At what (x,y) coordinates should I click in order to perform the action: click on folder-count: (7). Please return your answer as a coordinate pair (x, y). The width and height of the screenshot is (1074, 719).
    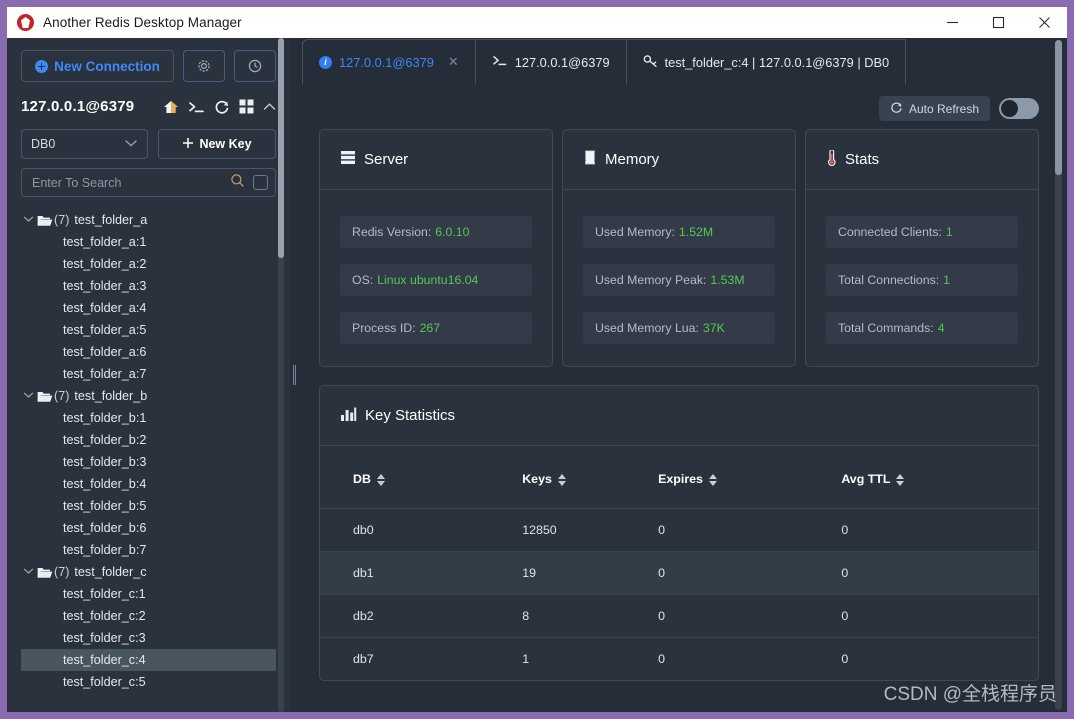
    Looking at the image, I should click on (62, 220).